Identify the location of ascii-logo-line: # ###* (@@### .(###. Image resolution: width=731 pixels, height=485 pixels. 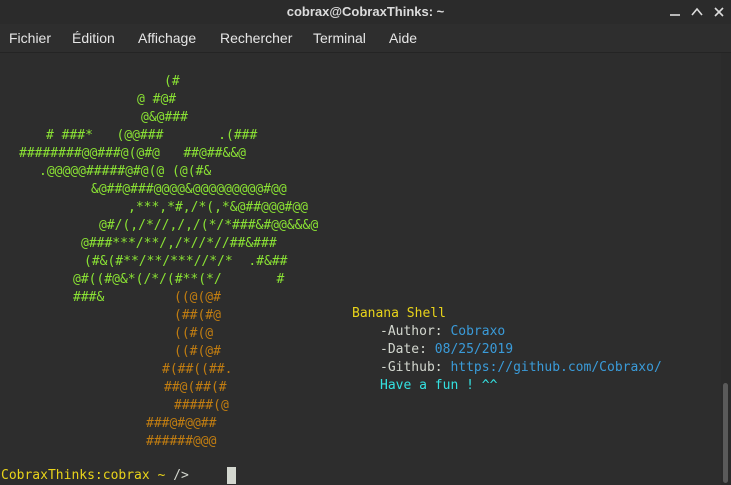
(152, 135).